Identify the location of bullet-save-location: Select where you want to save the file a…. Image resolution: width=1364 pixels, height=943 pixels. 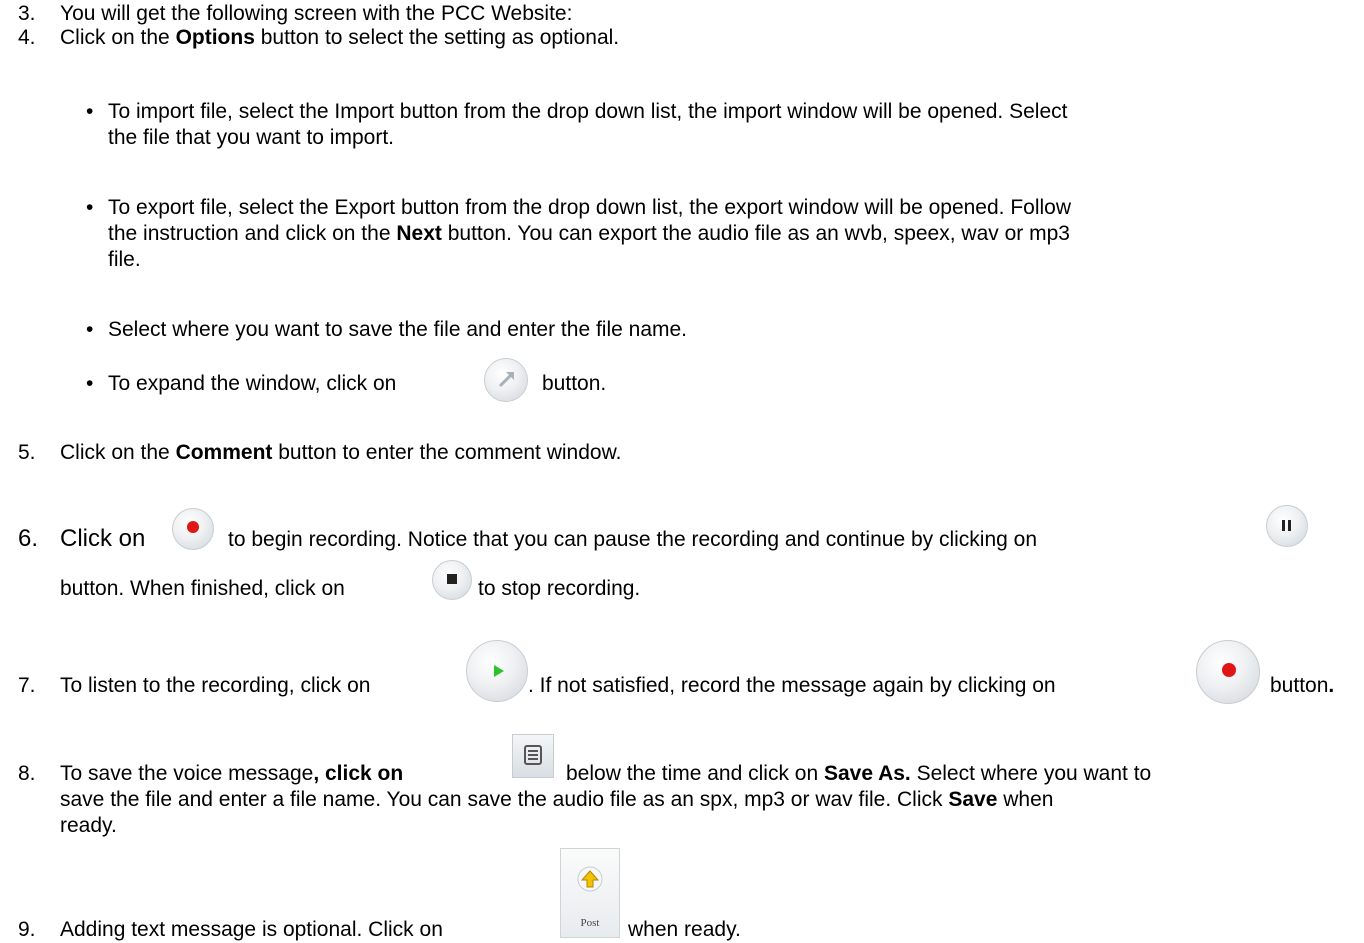
(386, 330).